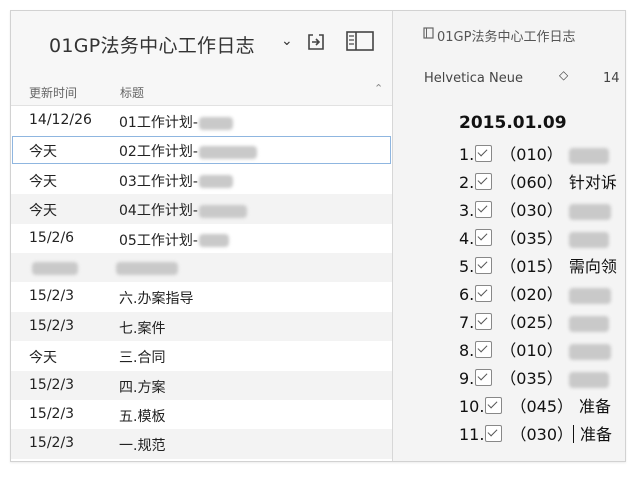  I want to click on checklist-item: 1. （010）, so click(534, 154).